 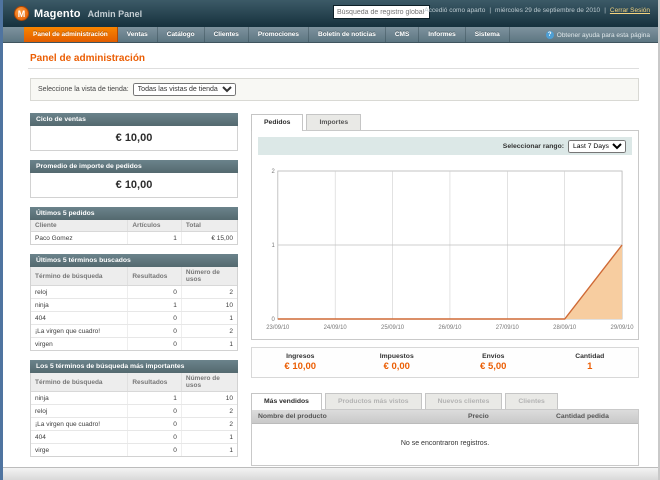 What do you see at coordinates (21, 13) in the screenshot?
I see `magento-logo-icon: M` at bounding box center [21, 13].